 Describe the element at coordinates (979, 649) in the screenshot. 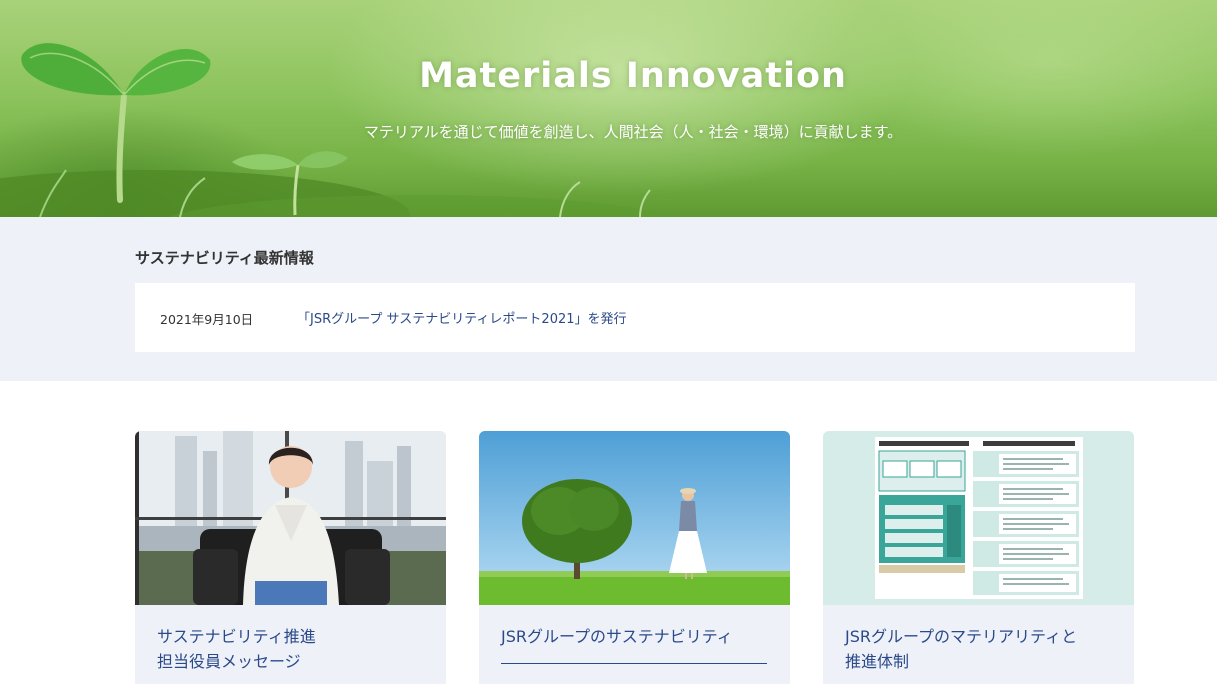

I see `card-title: JSRグループのマテリアリティと 推進体制` at that location.